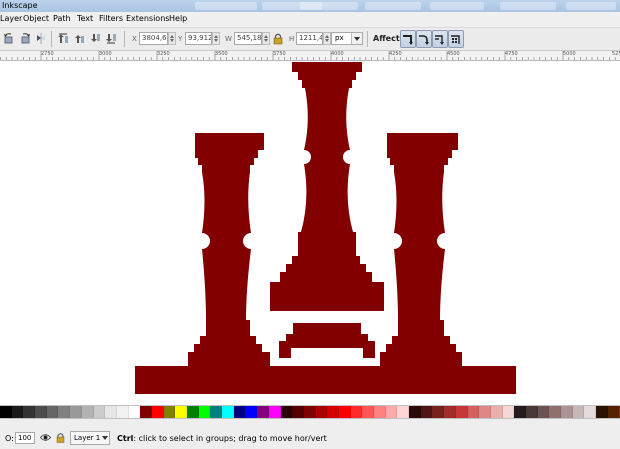 This screenshot has width=620, height=449. I want to click on opacity-field: 100, so click(25, 438).